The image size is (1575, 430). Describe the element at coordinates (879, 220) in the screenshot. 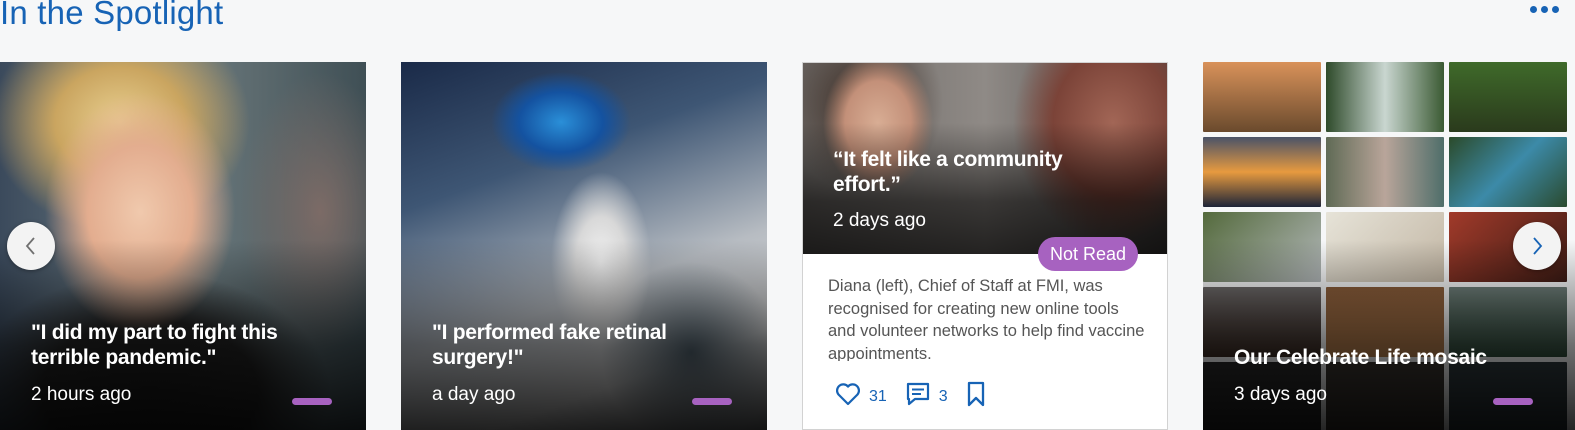

I see `card-timestamp: 2 days ago` at that location.